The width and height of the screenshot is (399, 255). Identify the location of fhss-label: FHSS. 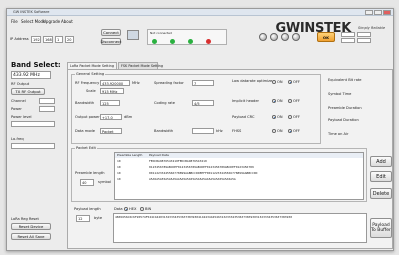
(237, 131).